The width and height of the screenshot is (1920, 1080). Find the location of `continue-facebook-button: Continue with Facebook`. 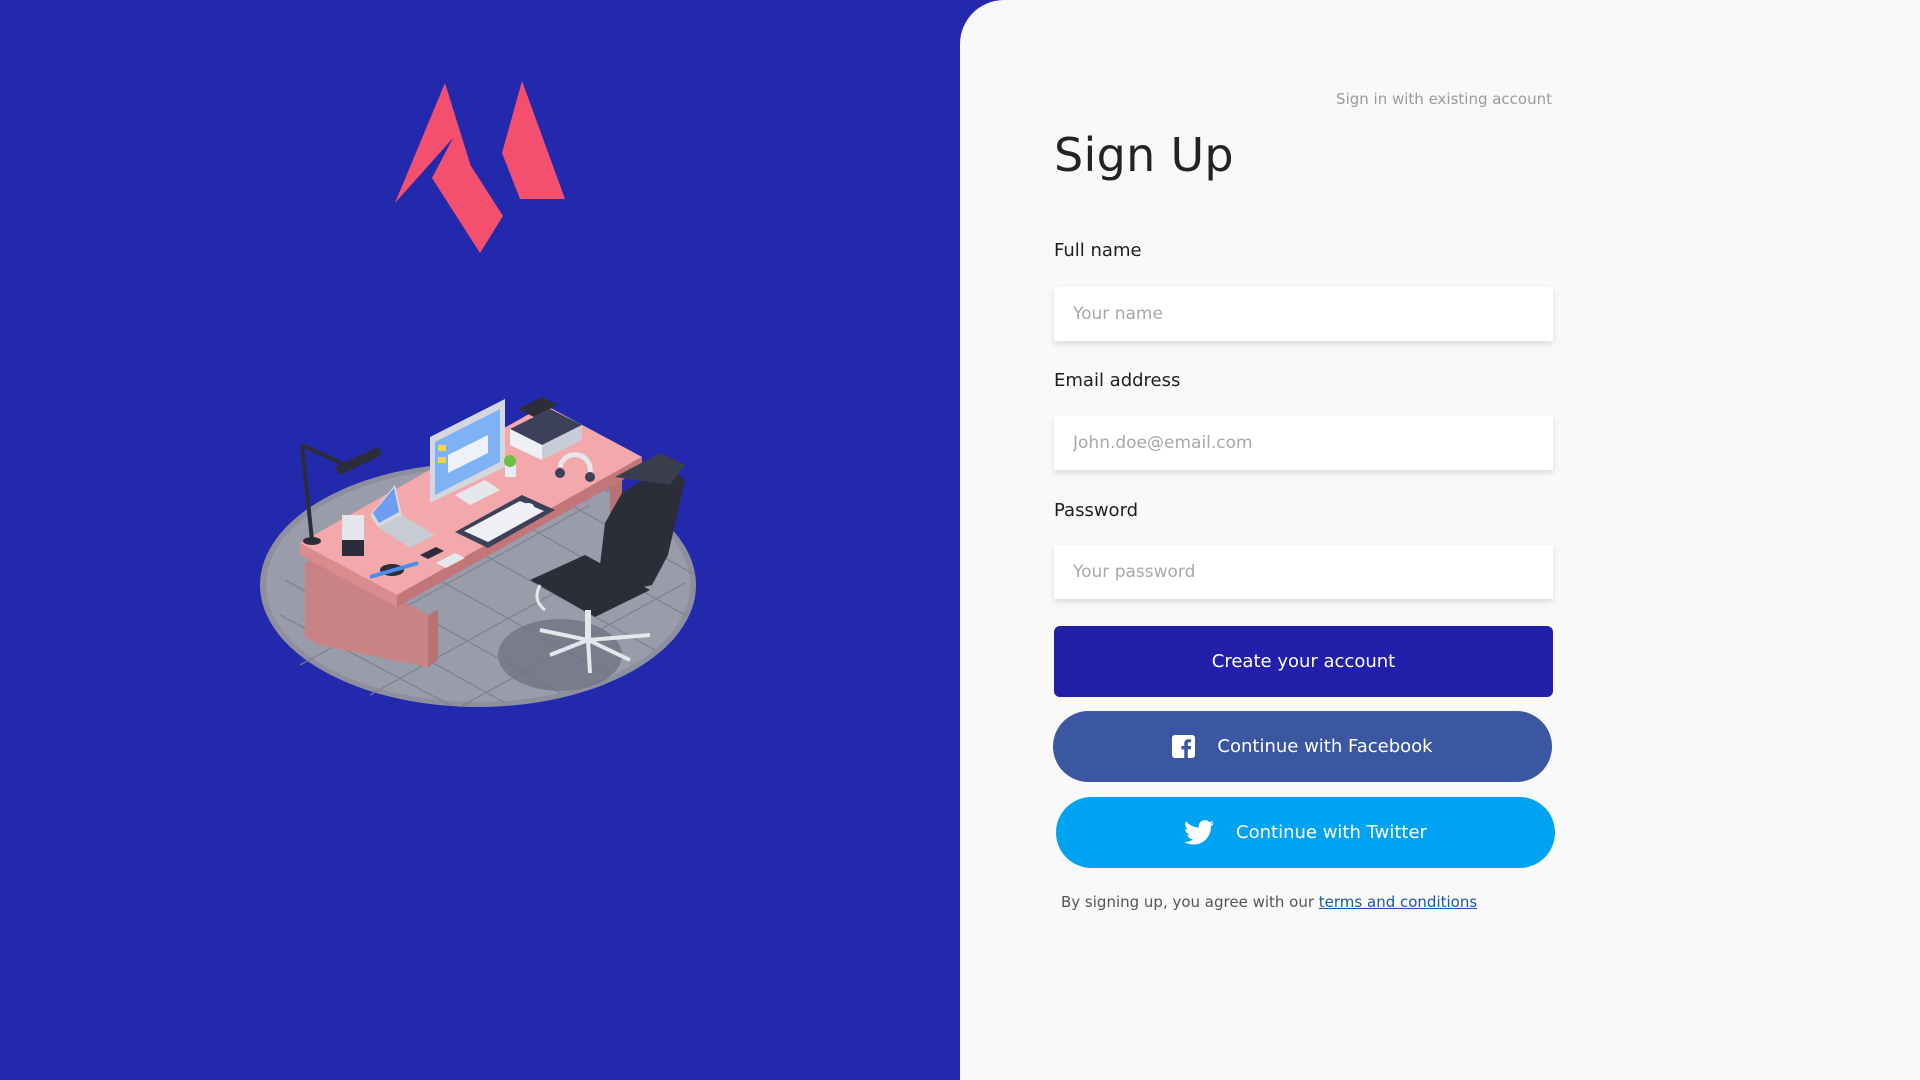

continue-facebook-button: Continue with Facebook is located at coordinates (1302, 746).